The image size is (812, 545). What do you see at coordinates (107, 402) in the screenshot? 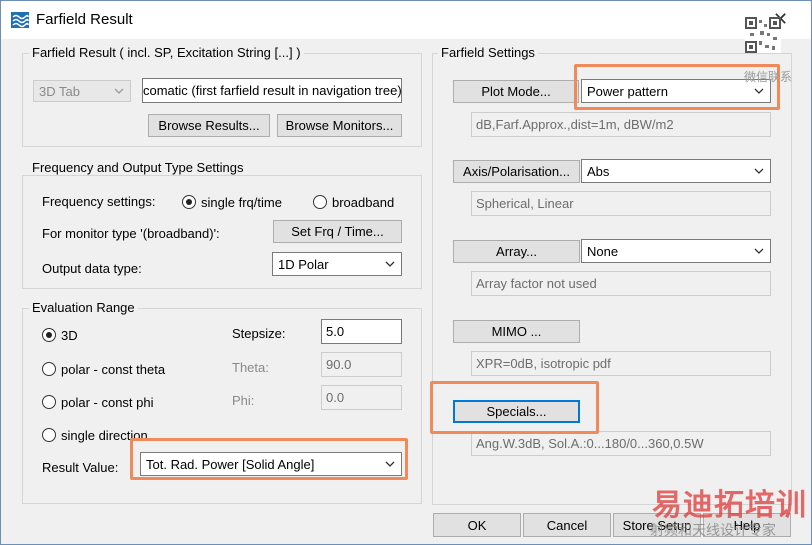
I see `polar-phi-label: polar - const phi` at bounding box center [107, 402].